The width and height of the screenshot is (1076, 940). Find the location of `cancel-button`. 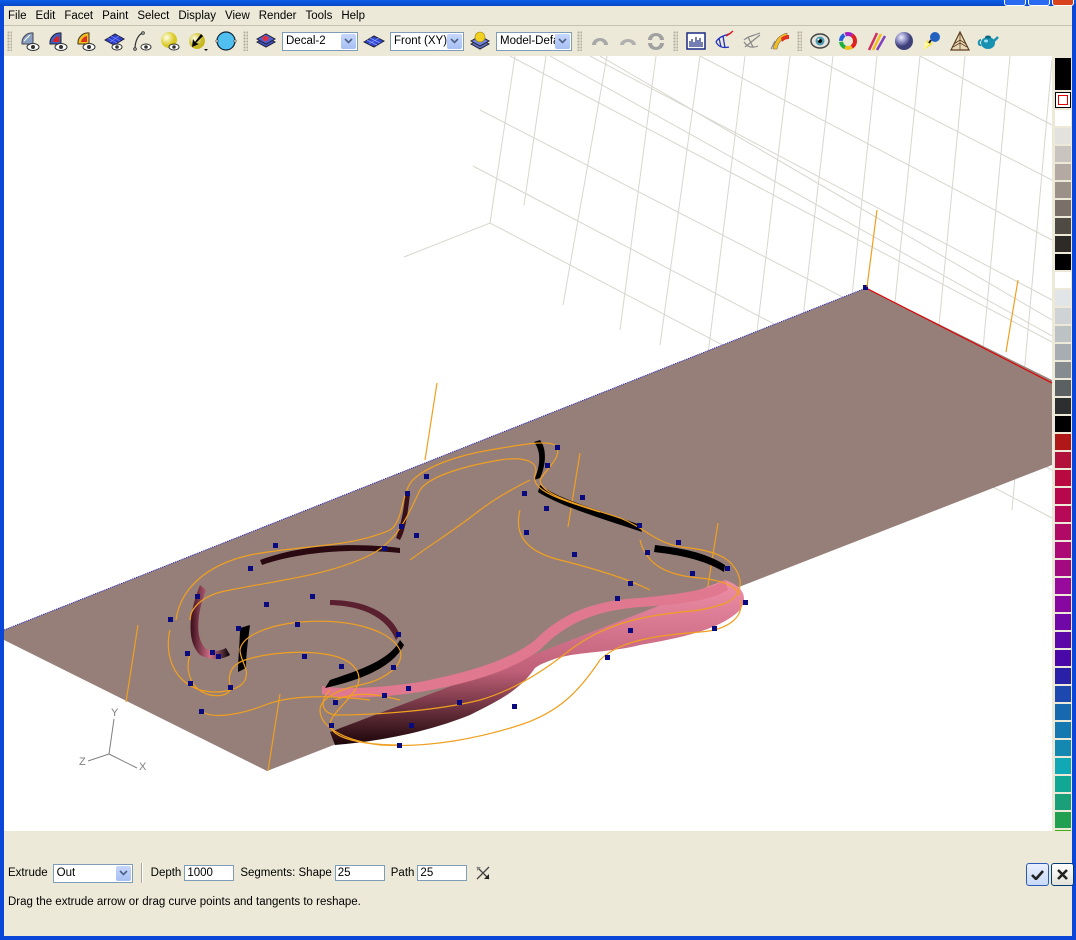

cancel-button is located at coordinates (1062, 874).